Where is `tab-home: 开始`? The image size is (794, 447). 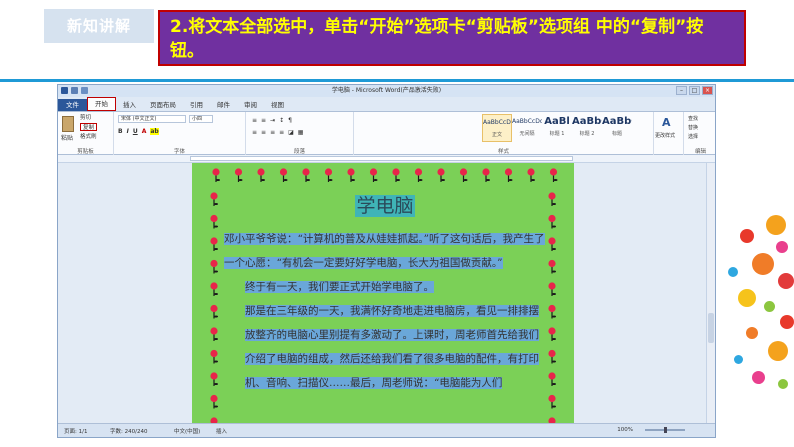
tab-home: 开始 is located at coordinates (101, 104).